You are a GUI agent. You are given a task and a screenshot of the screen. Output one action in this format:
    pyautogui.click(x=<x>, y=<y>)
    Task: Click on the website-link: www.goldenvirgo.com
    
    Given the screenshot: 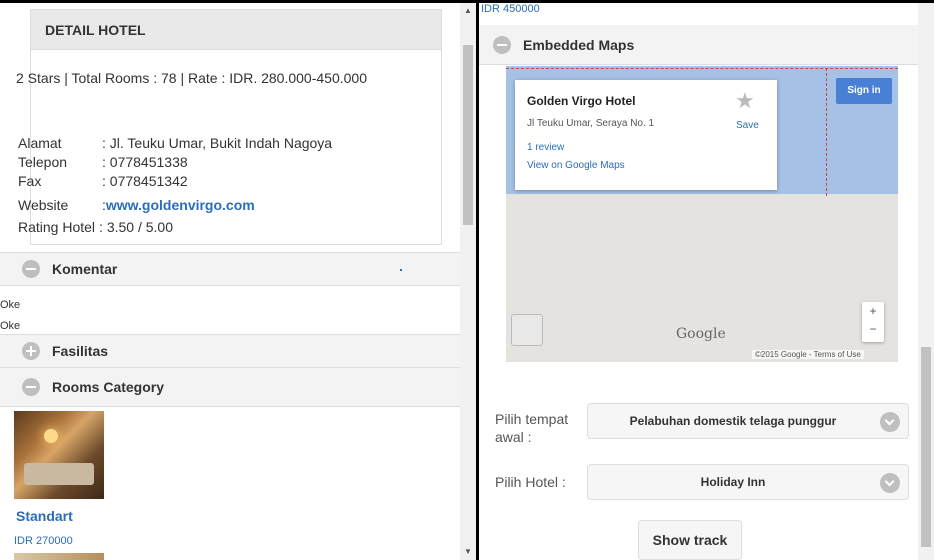 What is the action you would take?
    pyautogui.click(x=180, y=205)
    